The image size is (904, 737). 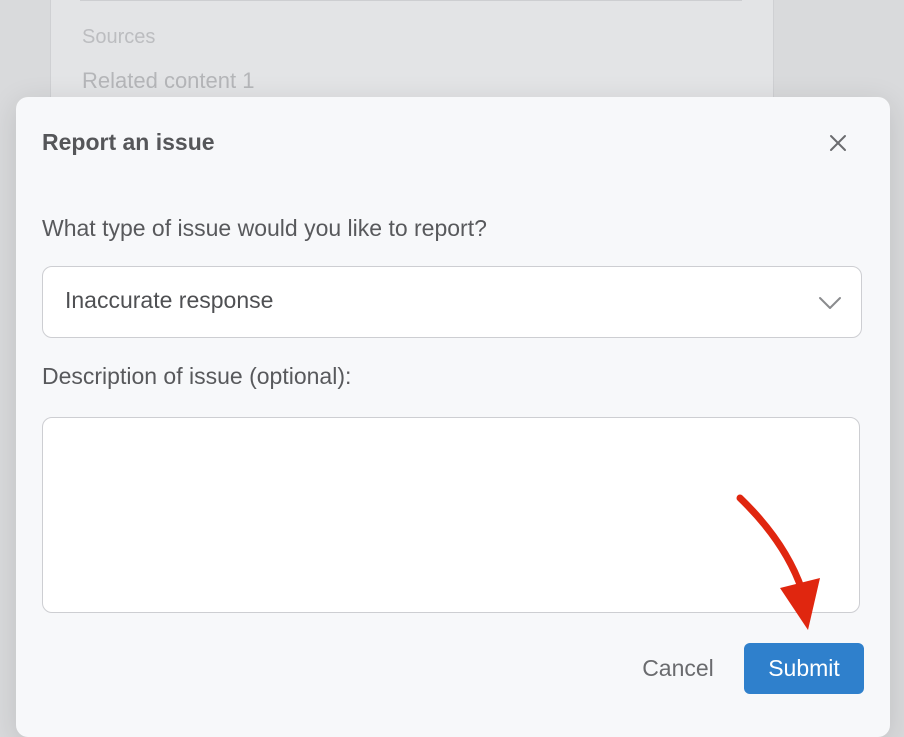 What do you see at coordinates (830, 303) in the screenshot?
I see `chevron-down-icon` at bounding box center [830, 303].